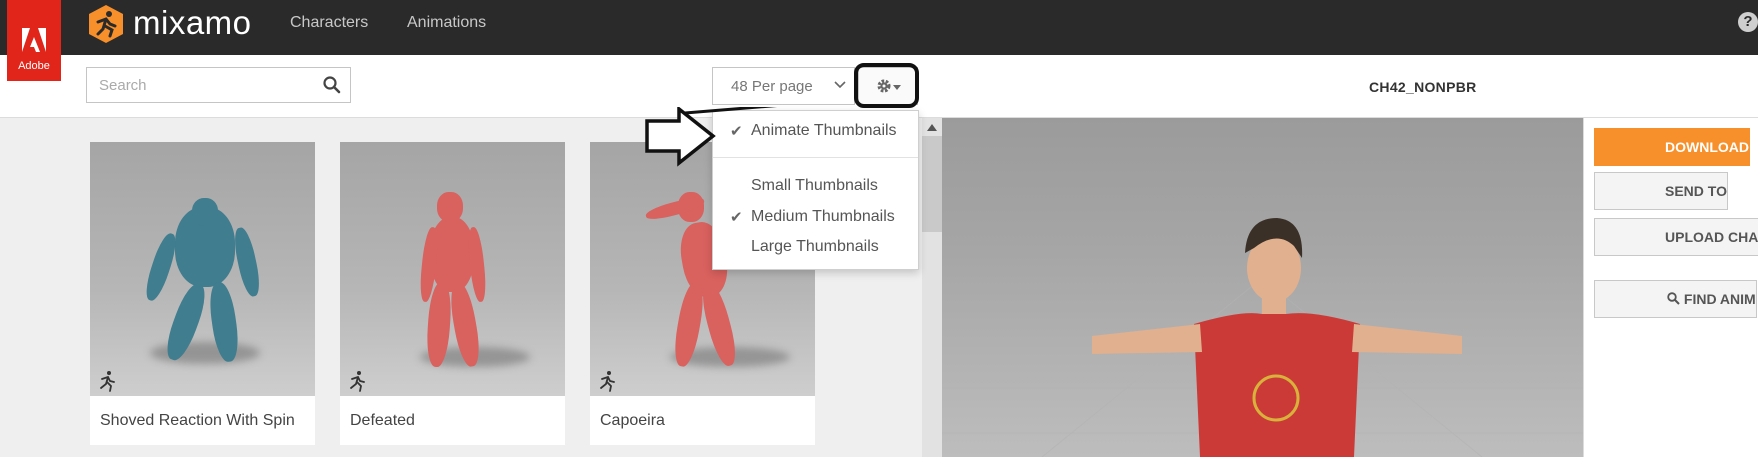 Image resolution: width=1758 pixels, height=457 pixels. Describe the element at coordinates (815, 247) in the screenshot. I see `menu-item-large-thumbnails: Large Thumbnails` at that location.